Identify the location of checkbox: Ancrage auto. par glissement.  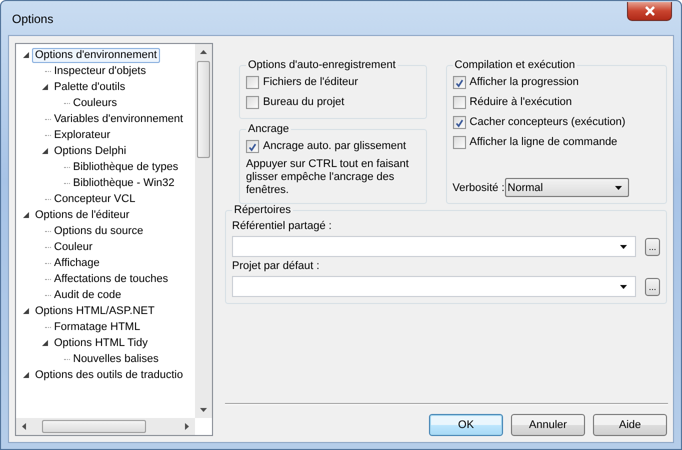
(333, 146).